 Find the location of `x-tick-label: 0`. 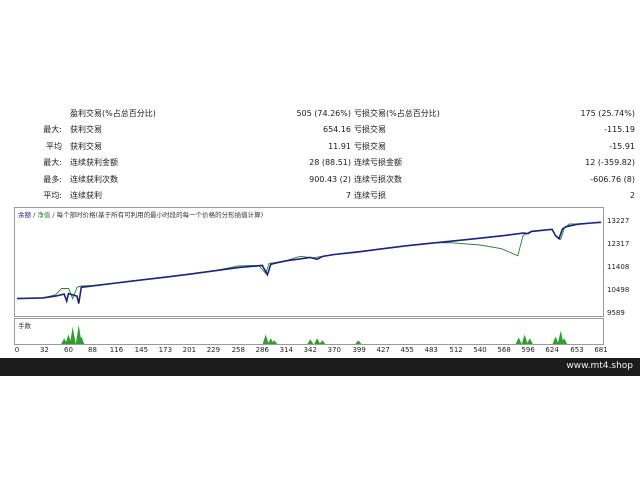

x-tick-label: 0 is located at coordinates (17, 350).